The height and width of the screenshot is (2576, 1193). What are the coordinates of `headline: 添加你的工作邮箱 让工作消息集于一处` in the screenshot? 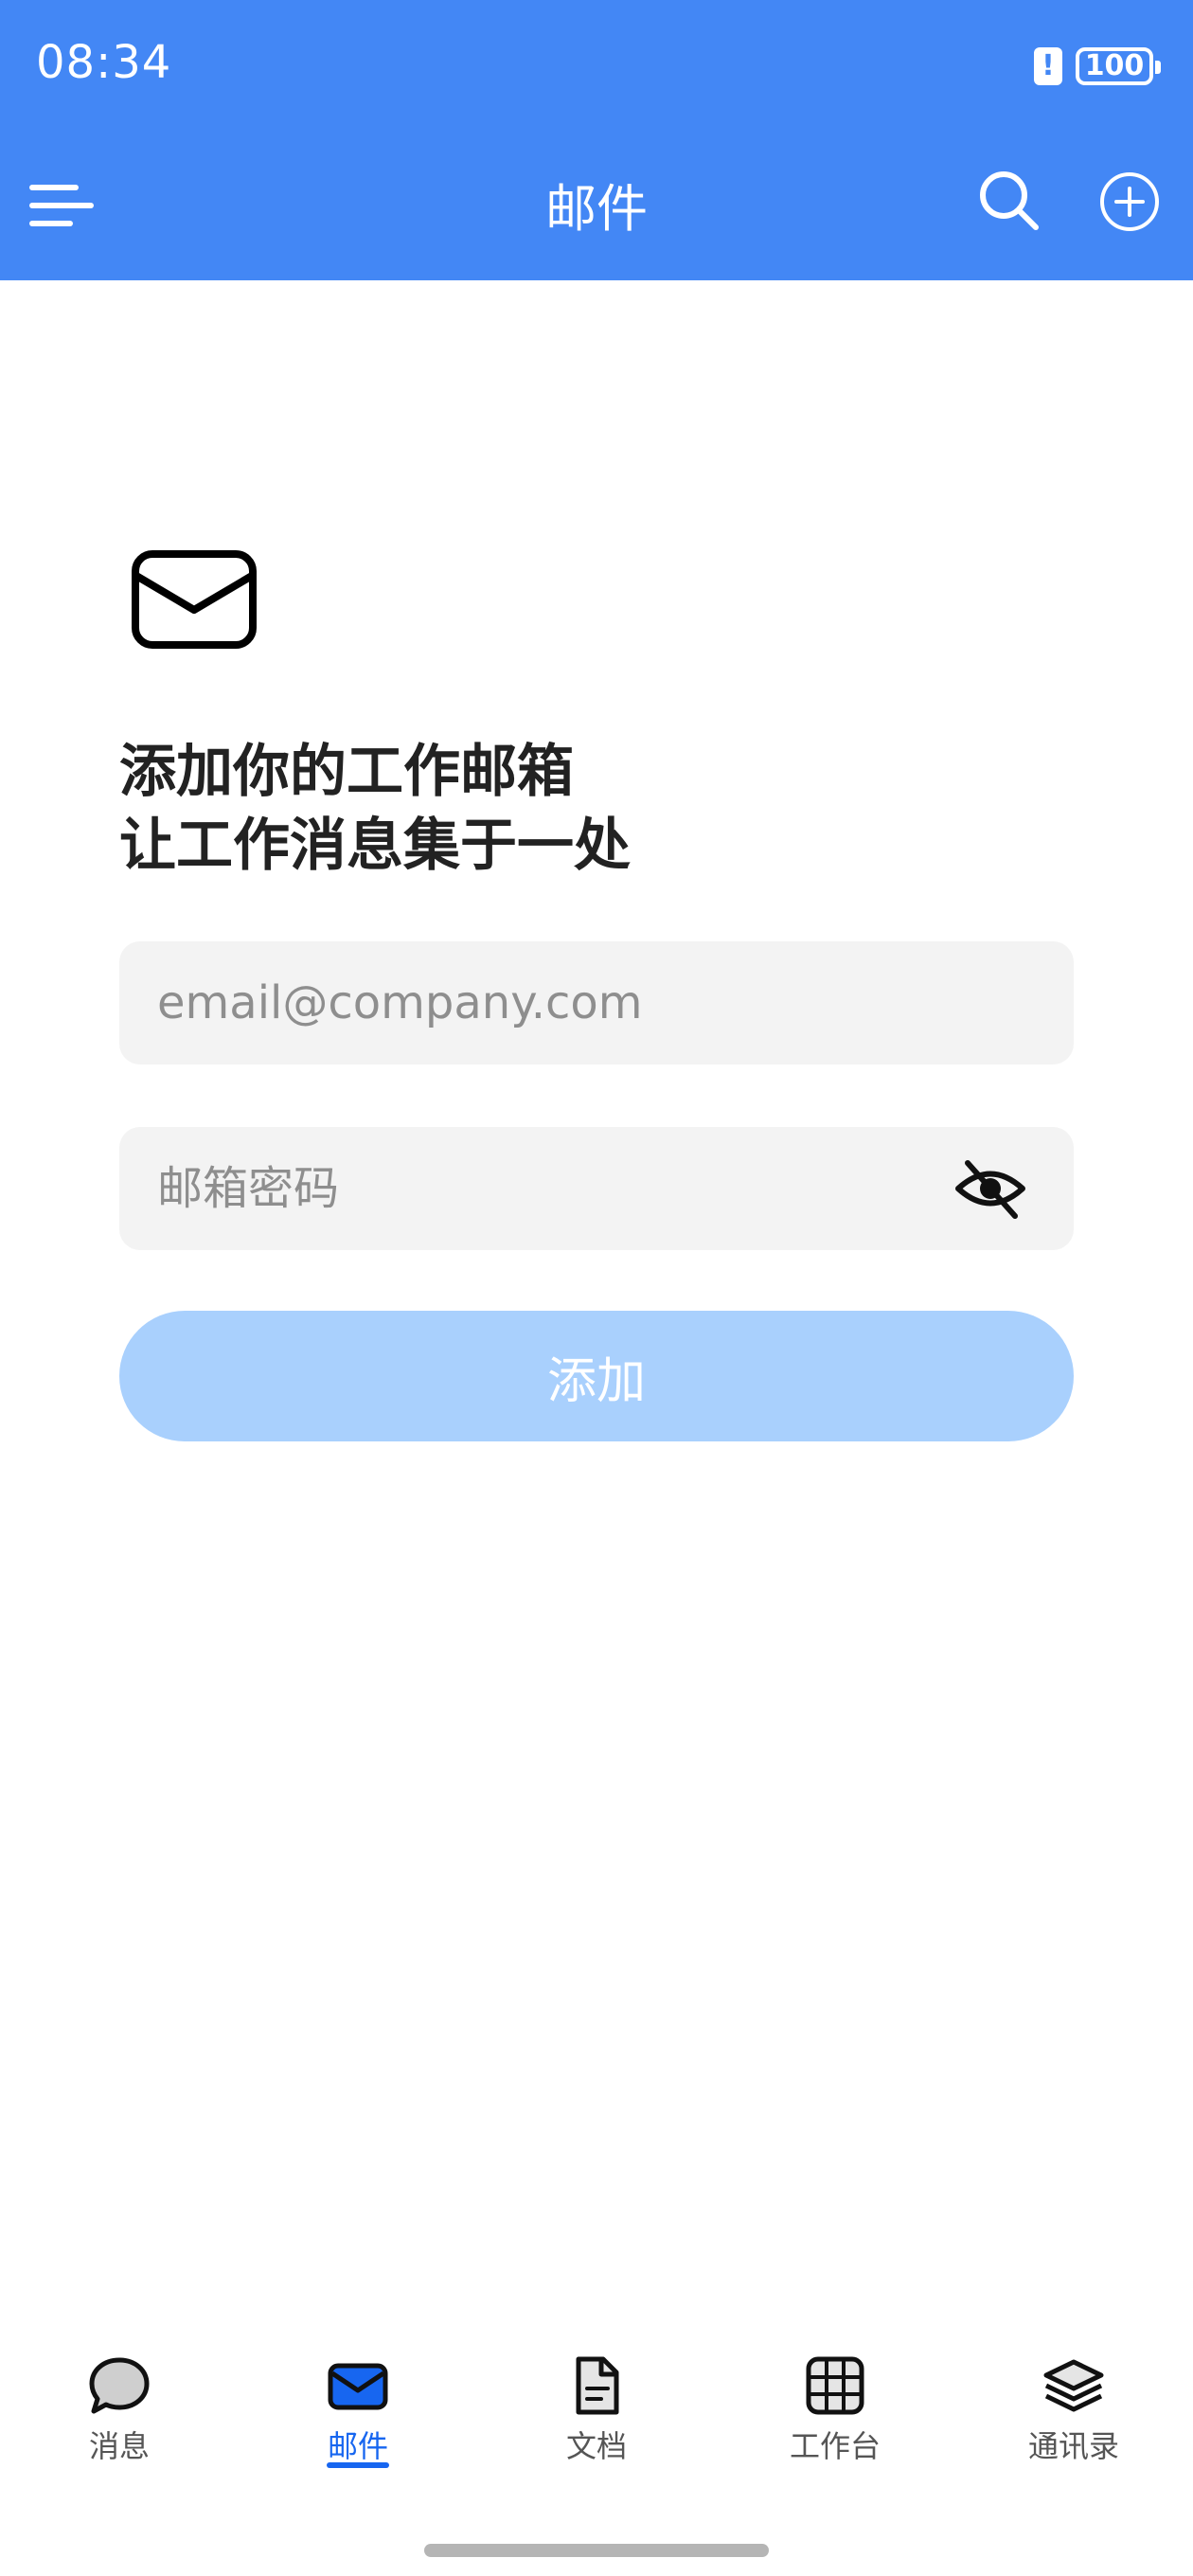 It's located at (592, 809).